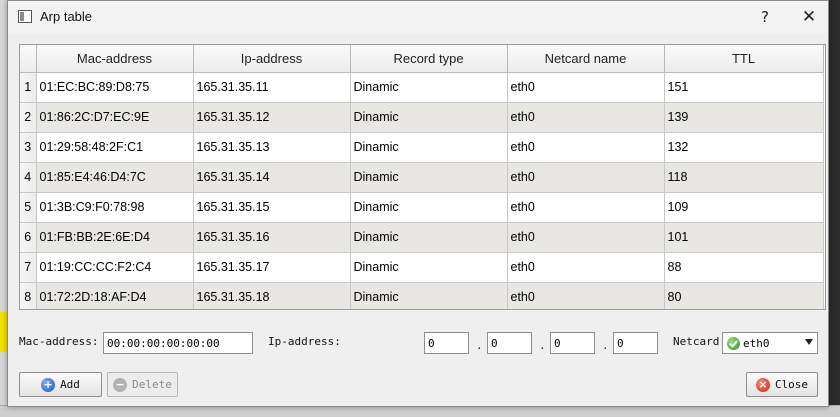 The image size is (840, 417). Describe the element at coordinates (115, 177) in the screenshot. I see `cell-mac-address: 01:85:E4:46:D4:7C` at that location.